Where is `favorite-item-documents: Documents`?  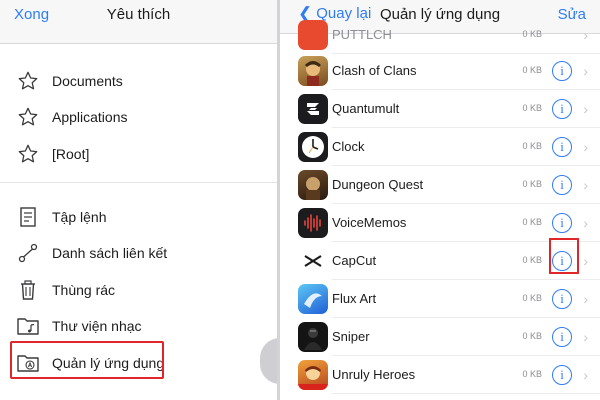 favorite-item-documents: Documents is located at coordinates (138, 81).